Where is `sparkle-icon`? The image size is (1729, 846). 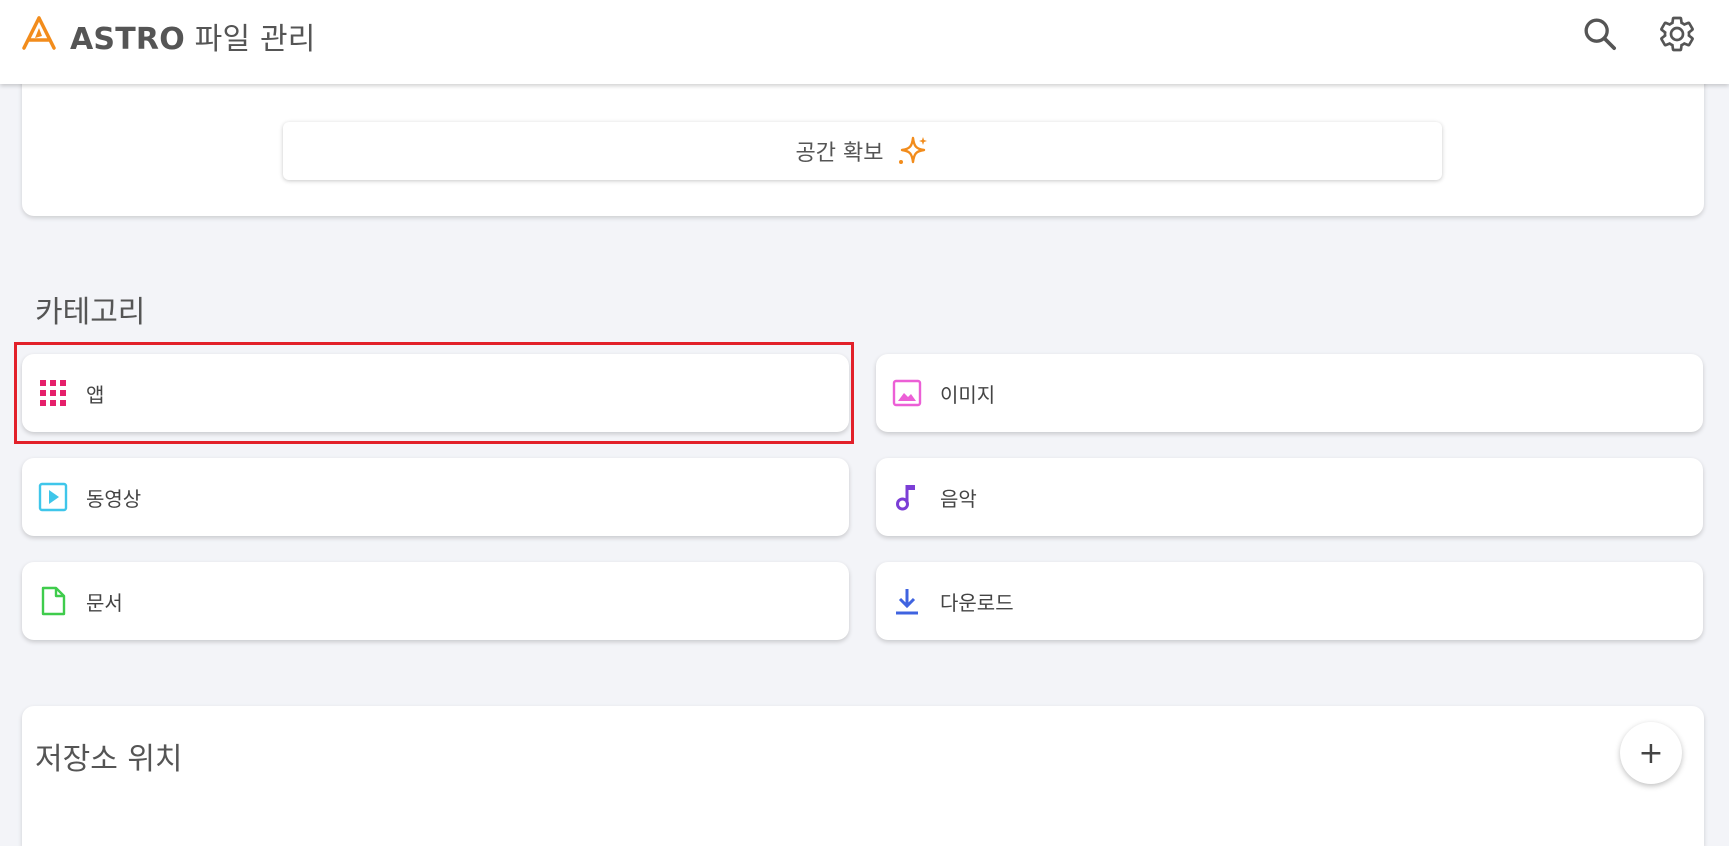
sparkle-icon is located at coordinates (913, 150).